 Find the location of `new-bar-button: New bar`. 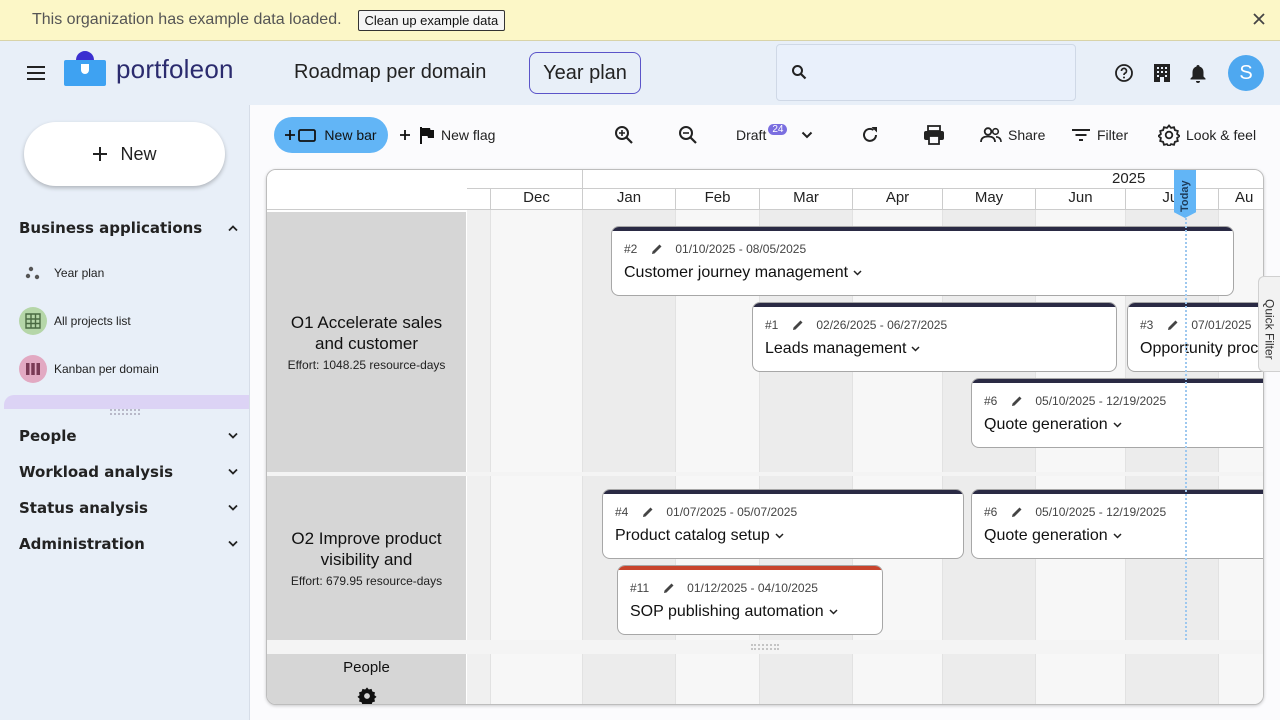

new-bar-button: New bar is located at coordinates (331, 135).